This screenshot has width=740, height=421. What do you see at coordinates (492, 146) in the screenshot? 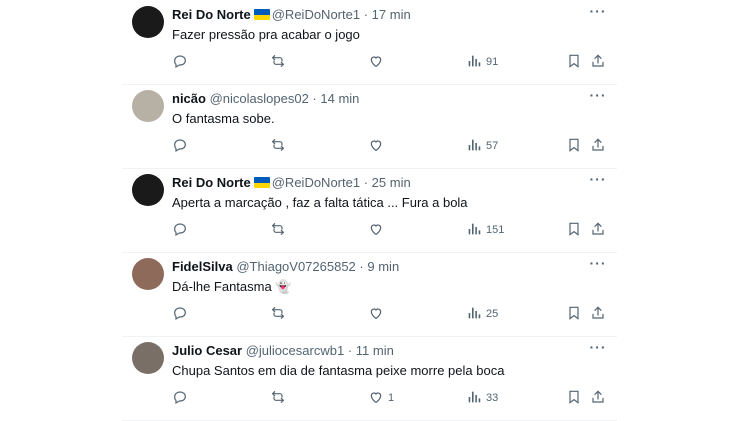
I see `view-count: 57` at bounding box center [492, 146].